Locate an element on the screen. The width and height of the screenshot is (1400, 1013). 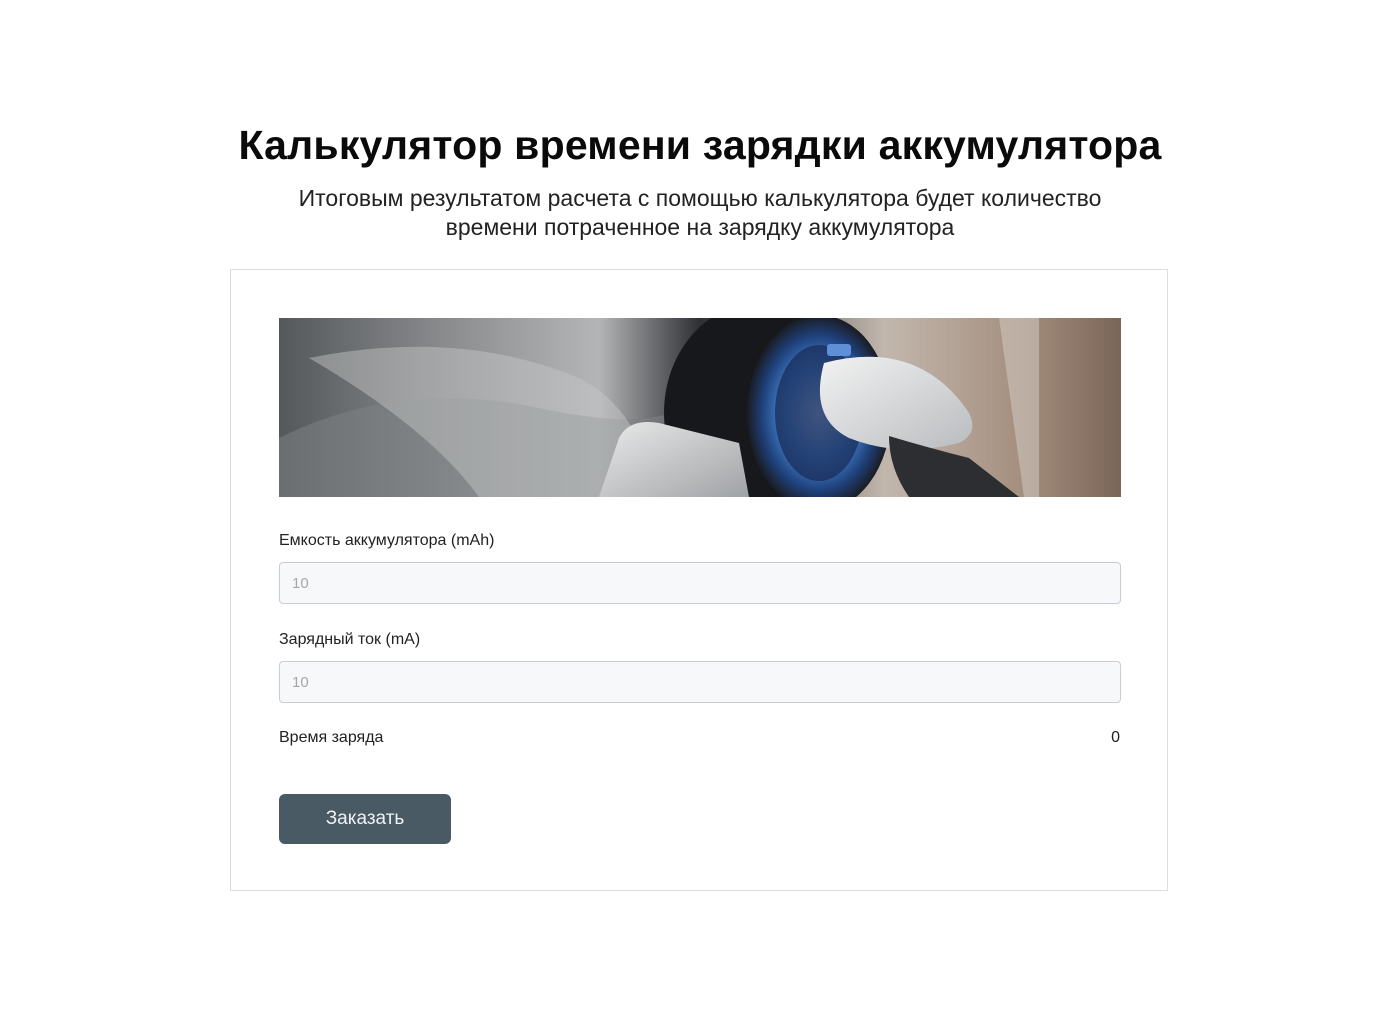
ev-charging-illustration is located at coordinates (700, 407).